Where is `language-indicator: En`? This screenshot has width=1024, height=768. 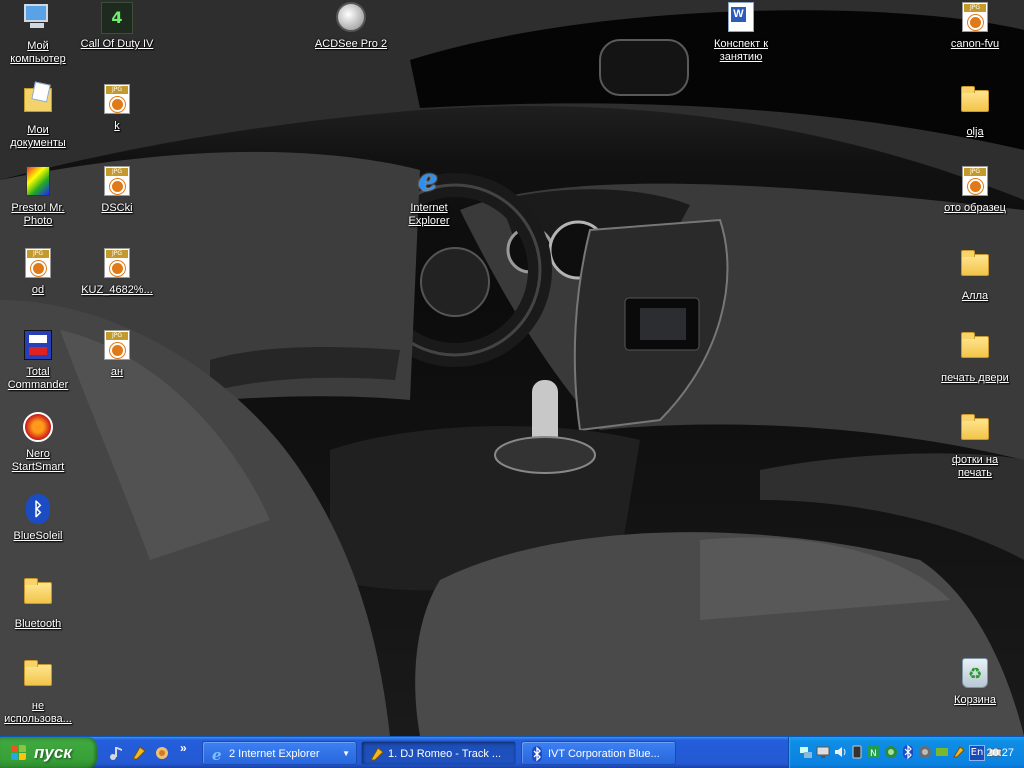
language-indicator: En is located at coordinates (977, 753).